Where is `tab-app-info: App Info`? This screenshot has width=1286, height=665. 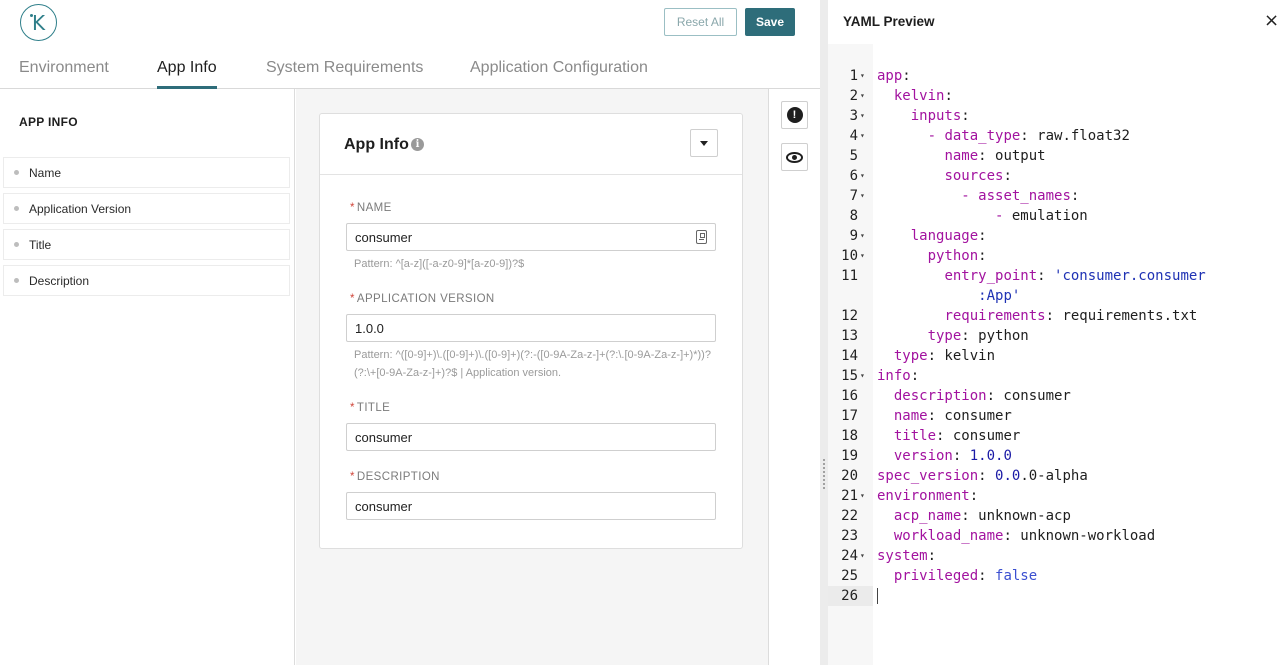
tab-app-info: App Info is located at coordinates (187, 74).